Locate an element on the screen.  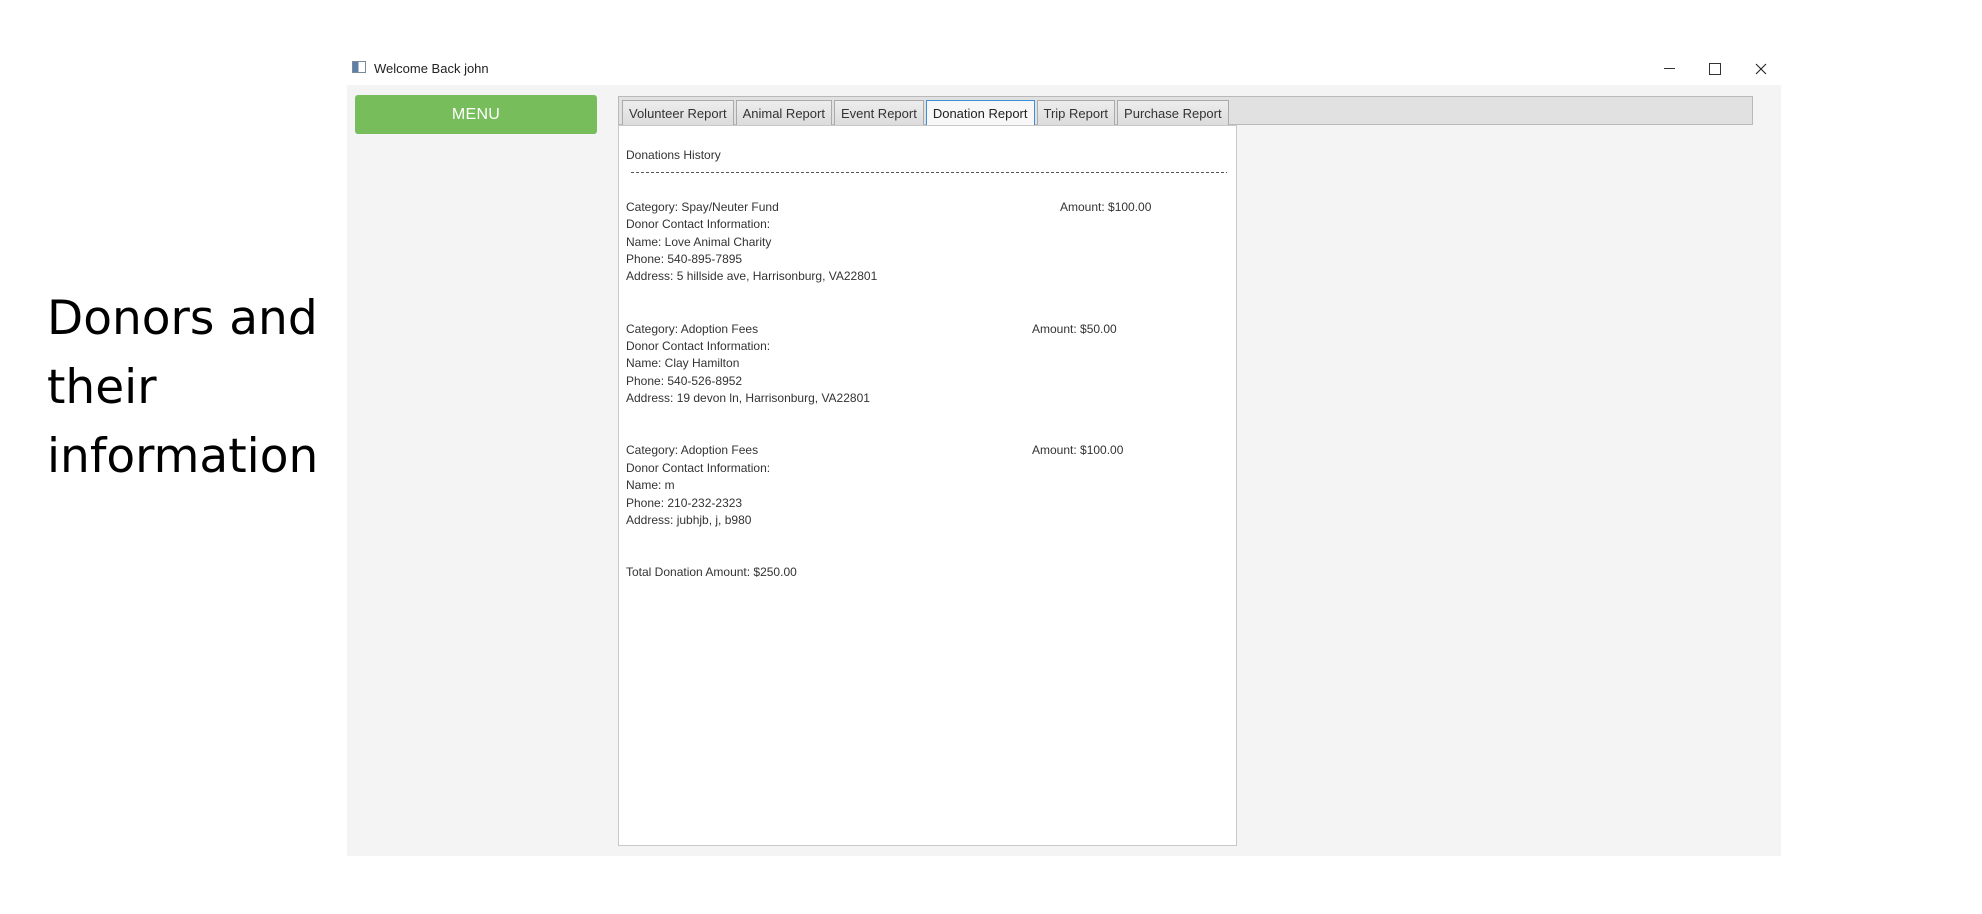
minimize-icon is located at coordinates (1669, 68).